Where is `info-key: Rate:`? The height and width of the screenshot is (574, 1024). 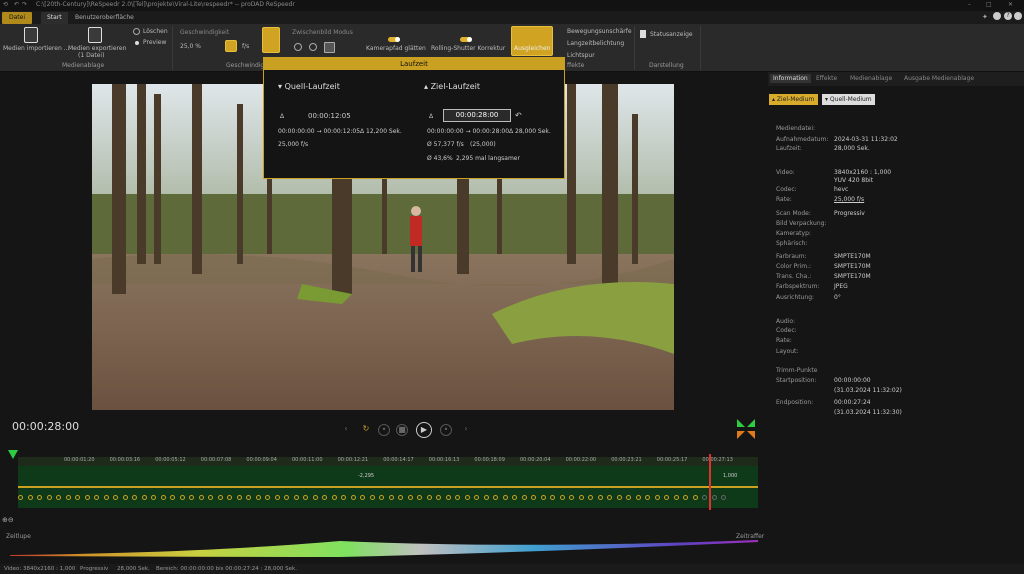
info-key: Rate: is located at coordinates (784, 199).